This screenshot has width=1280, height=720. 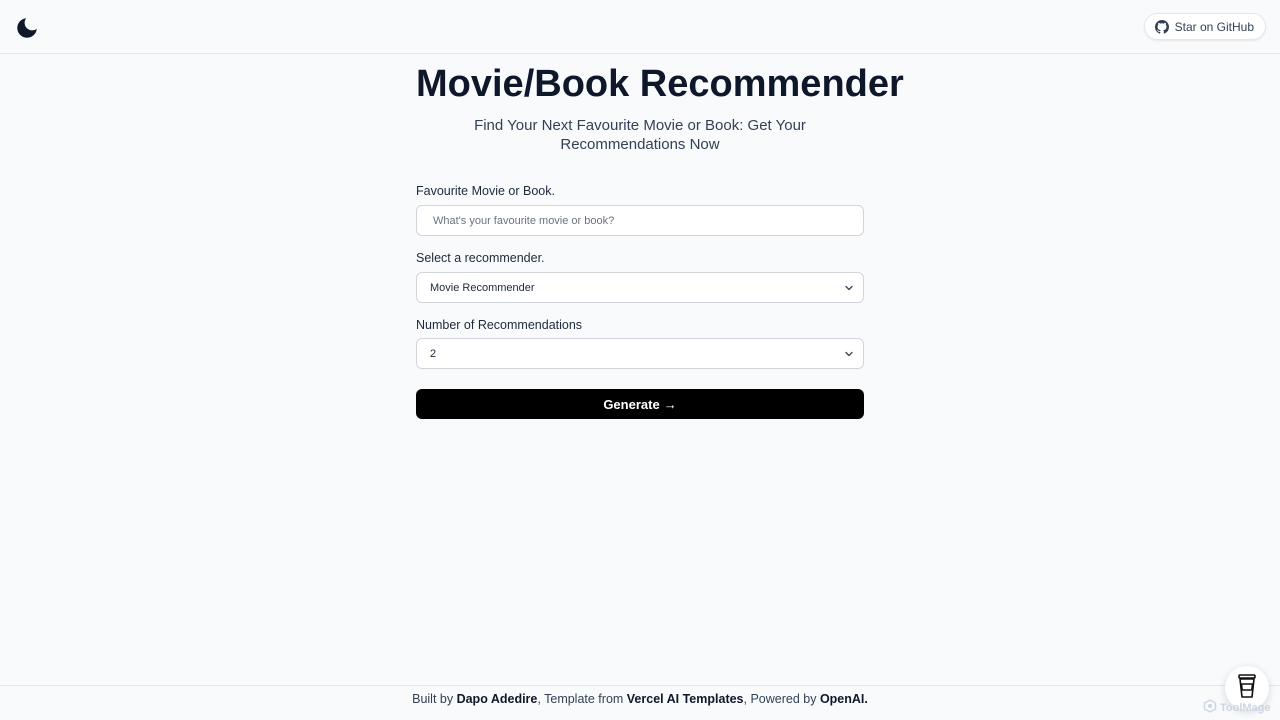 What do you see at coordinates (1210, 707) in the screenshot?
I see `watermark-logo-icon` at bounding box center [1210, 707].